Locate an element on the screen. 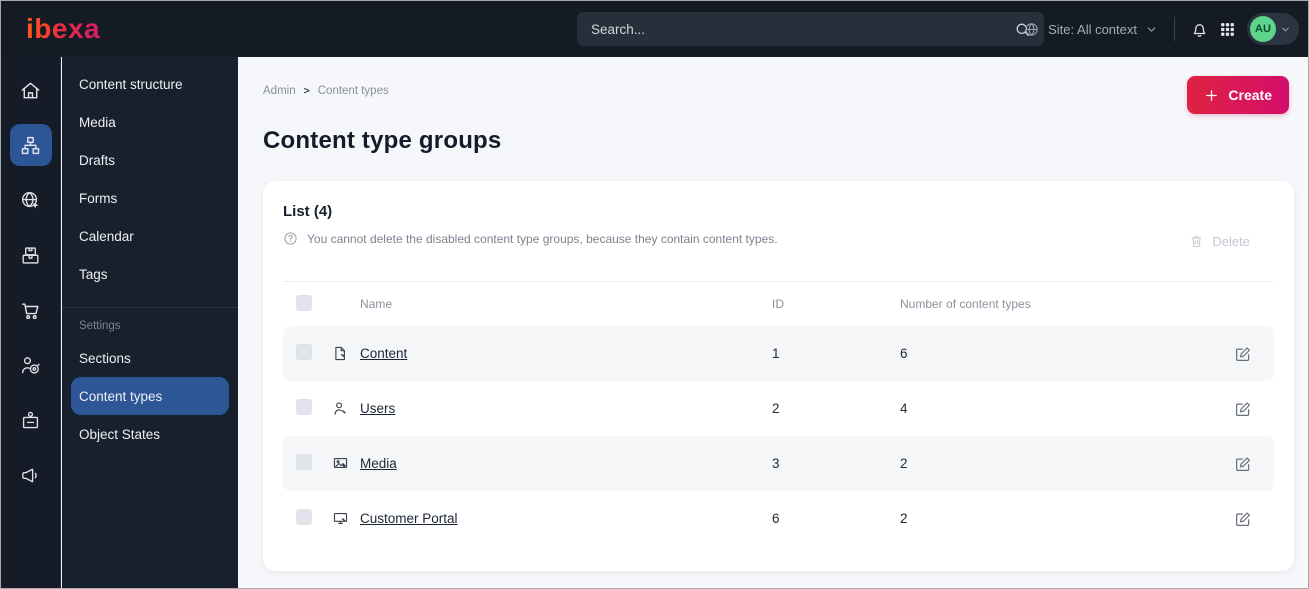 The image size is (1309, 589). rail-commerce-button is located at coordinates (31, 310).